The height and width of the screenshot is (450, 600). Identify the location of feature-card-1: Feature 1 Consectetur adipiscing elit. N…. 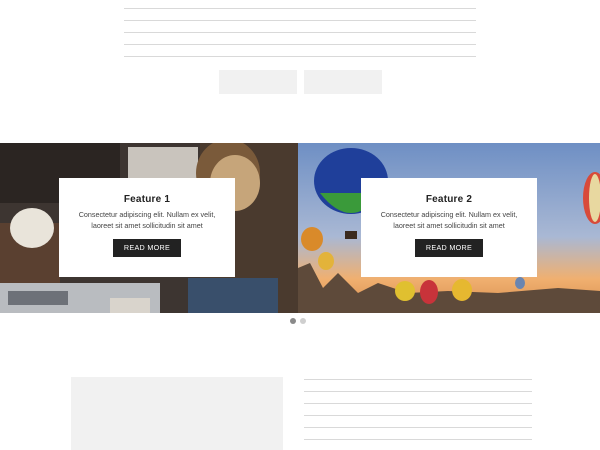
(147, 227).